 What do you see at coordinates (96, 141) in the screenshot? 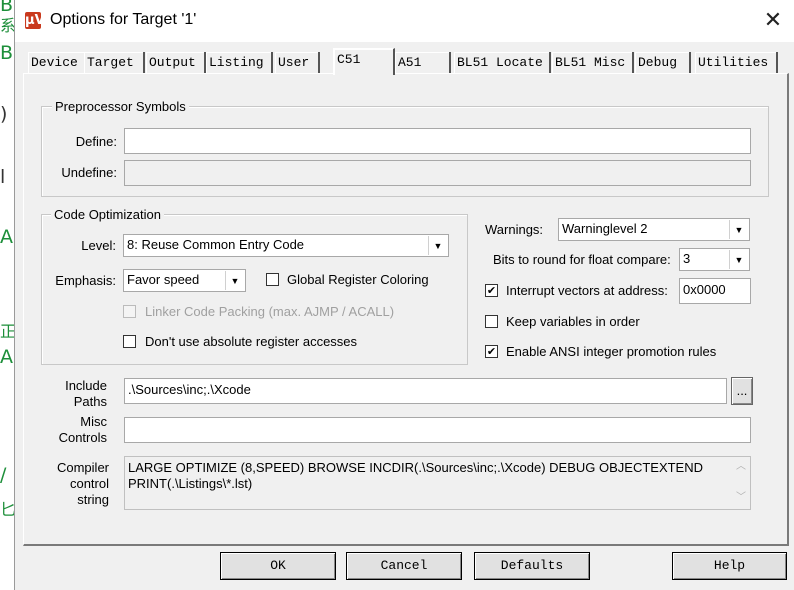
I see `define-label: Define:` at bounding box center [96, 141].